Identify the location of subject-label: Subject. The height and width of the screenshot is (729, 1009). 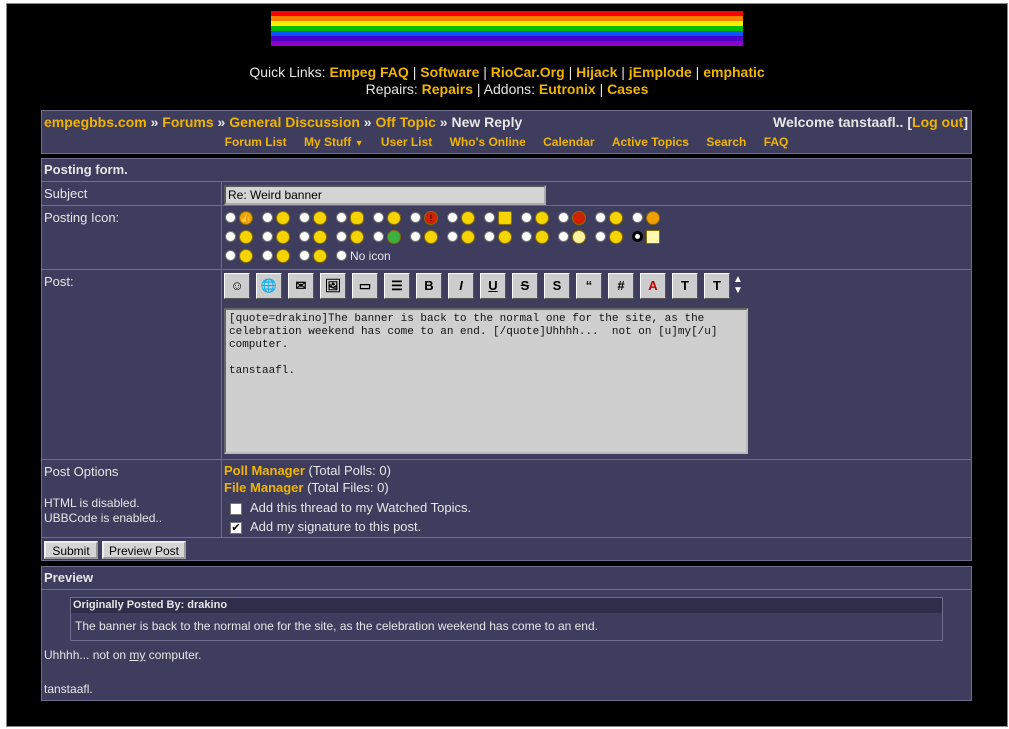
(66, 193).